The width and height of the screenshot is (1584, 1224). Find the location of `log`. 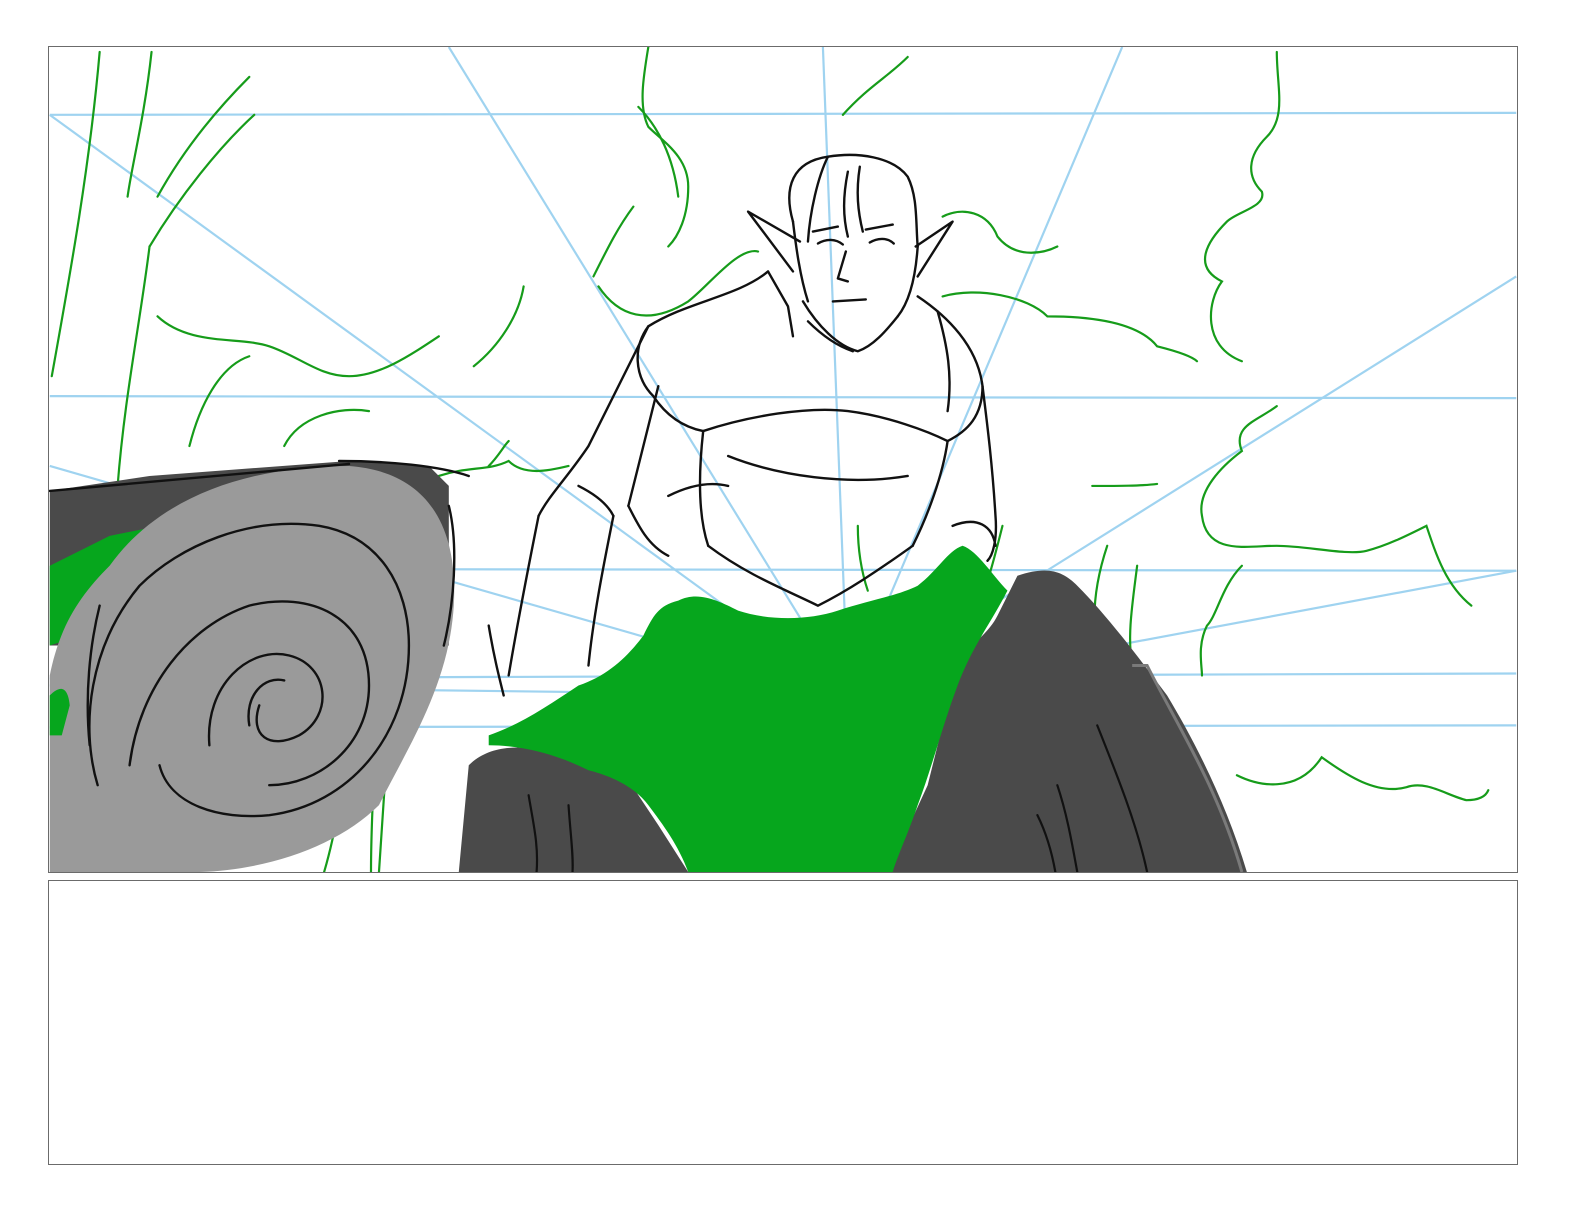

log is located at coordinates (259, 665).